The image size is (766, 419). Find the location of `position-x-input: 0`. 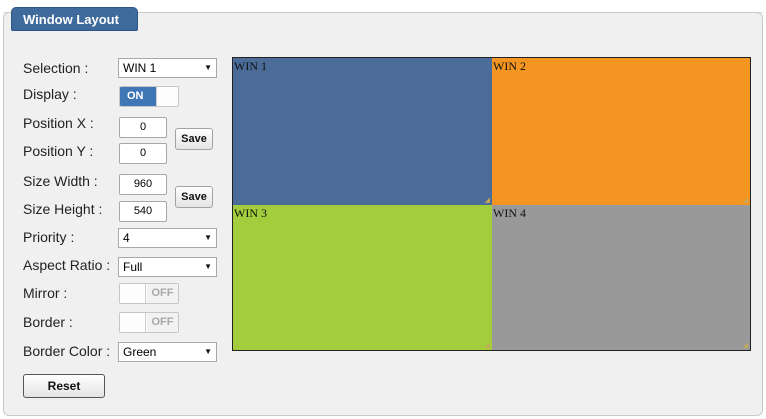

position-x-input: 0 is located at coordinates (143, 127).